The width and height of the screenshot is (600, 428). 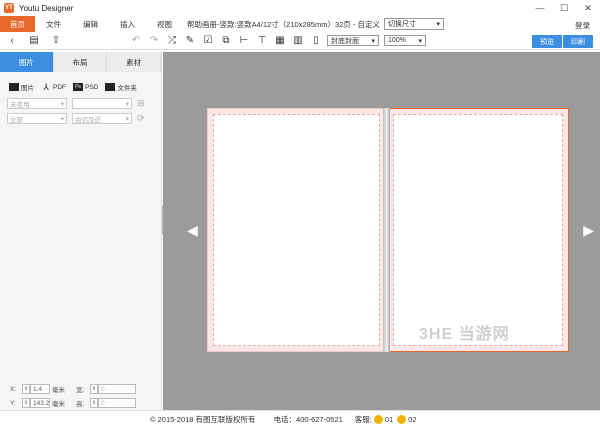 I want to click on grid-view-icon: ⊞, so click(x=141, y=103).